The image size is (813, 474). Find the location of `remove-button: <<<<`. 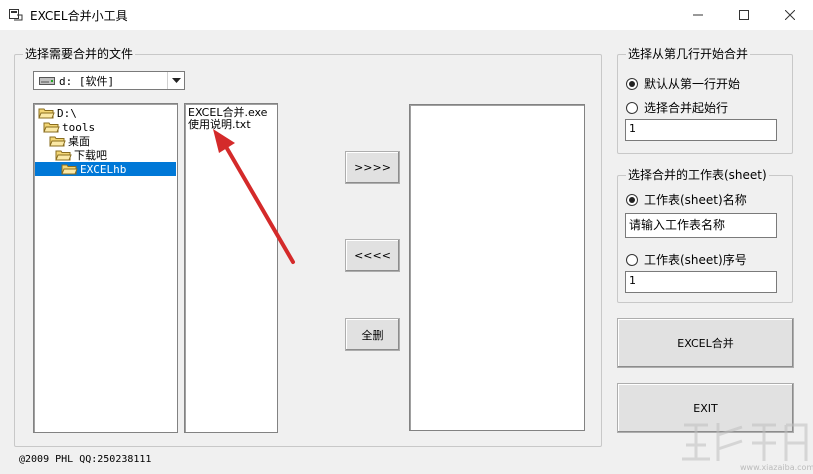

remove-button: <<<< is located at coordinates (372, 255).